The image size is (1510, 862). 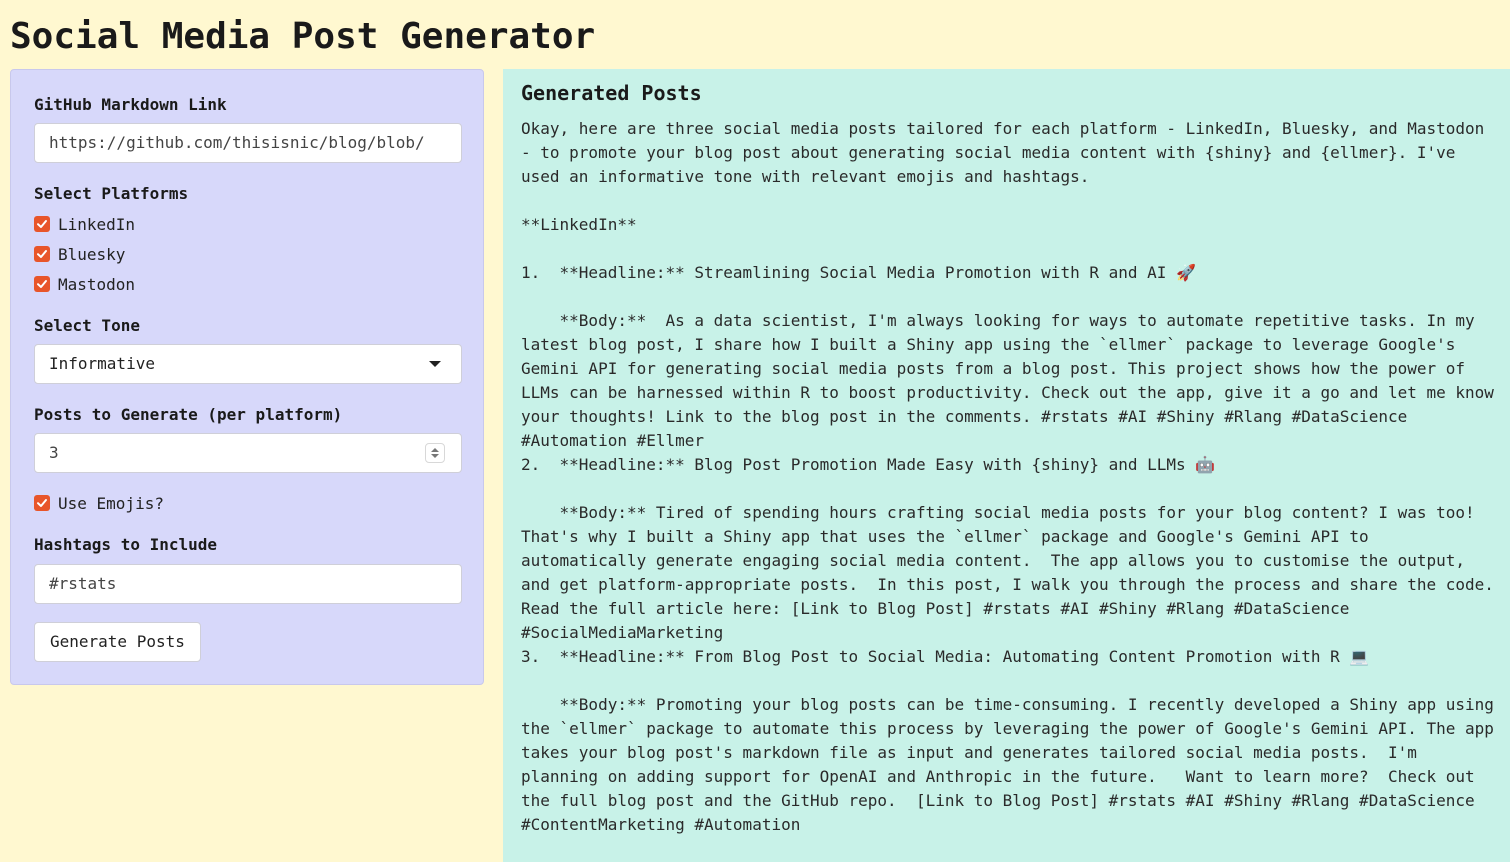 What do you see at coordinates (102, 363) in the screenshot?
I see `tone-selected-value: Informative` at bounding box center [102, 363].